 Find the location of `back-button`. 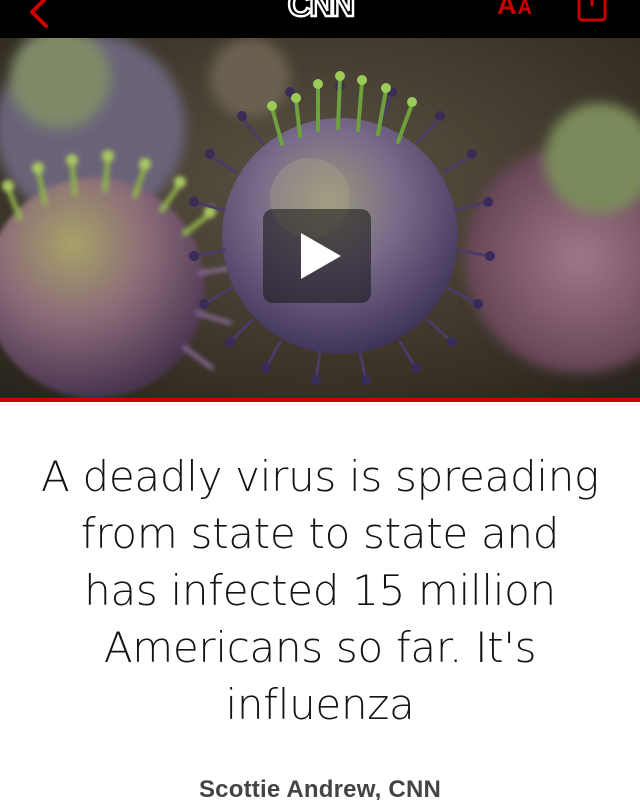

back-button is located at coordinates (40, 16).